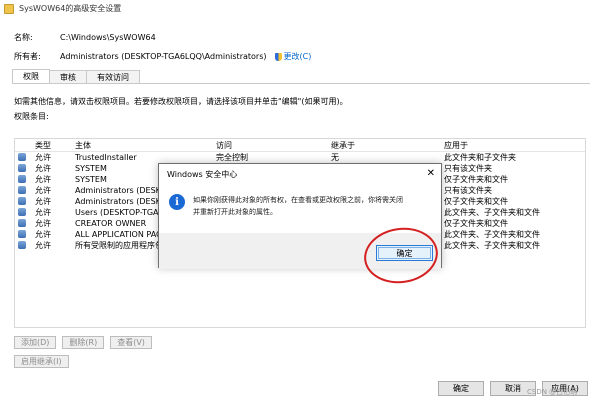  What do you see at coordinates (480, 157) in the screenshot?
I see `cell-applies: 此文件夹和子文件夹` at bounding box center [480, 157].